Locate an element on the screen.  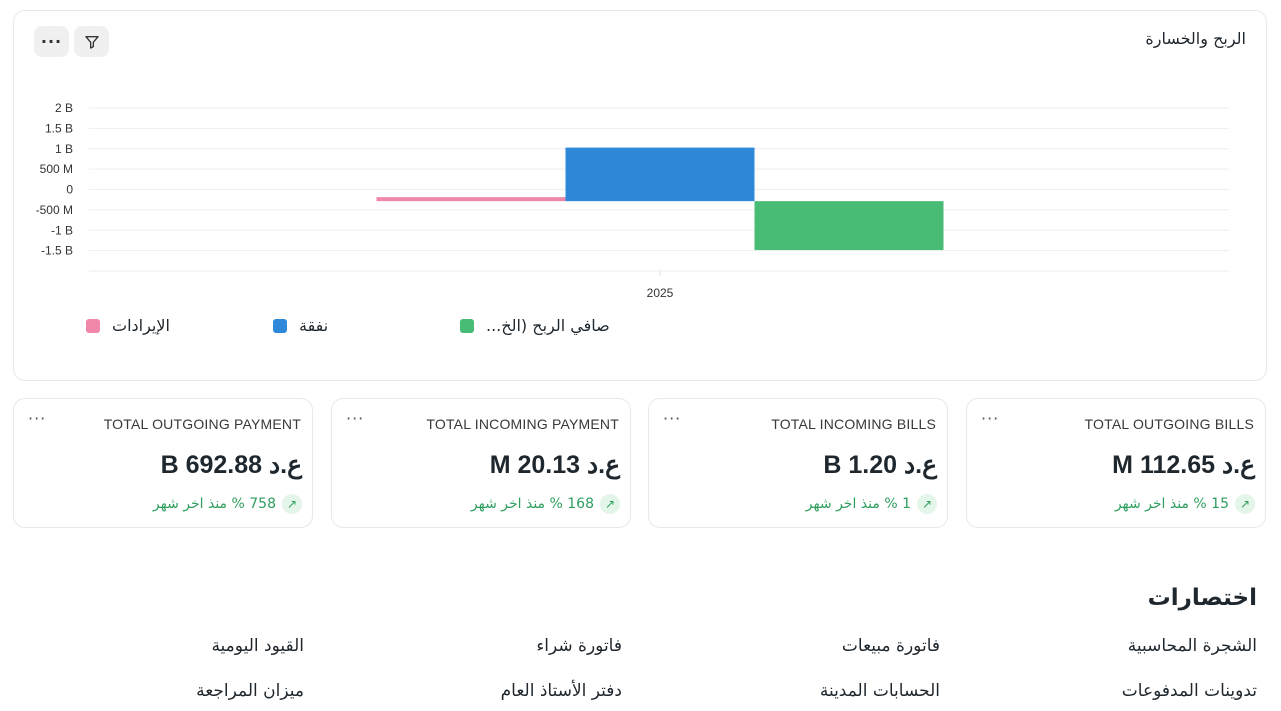
y-tick-label: 1.5 B is located at coordinates (59, 128).